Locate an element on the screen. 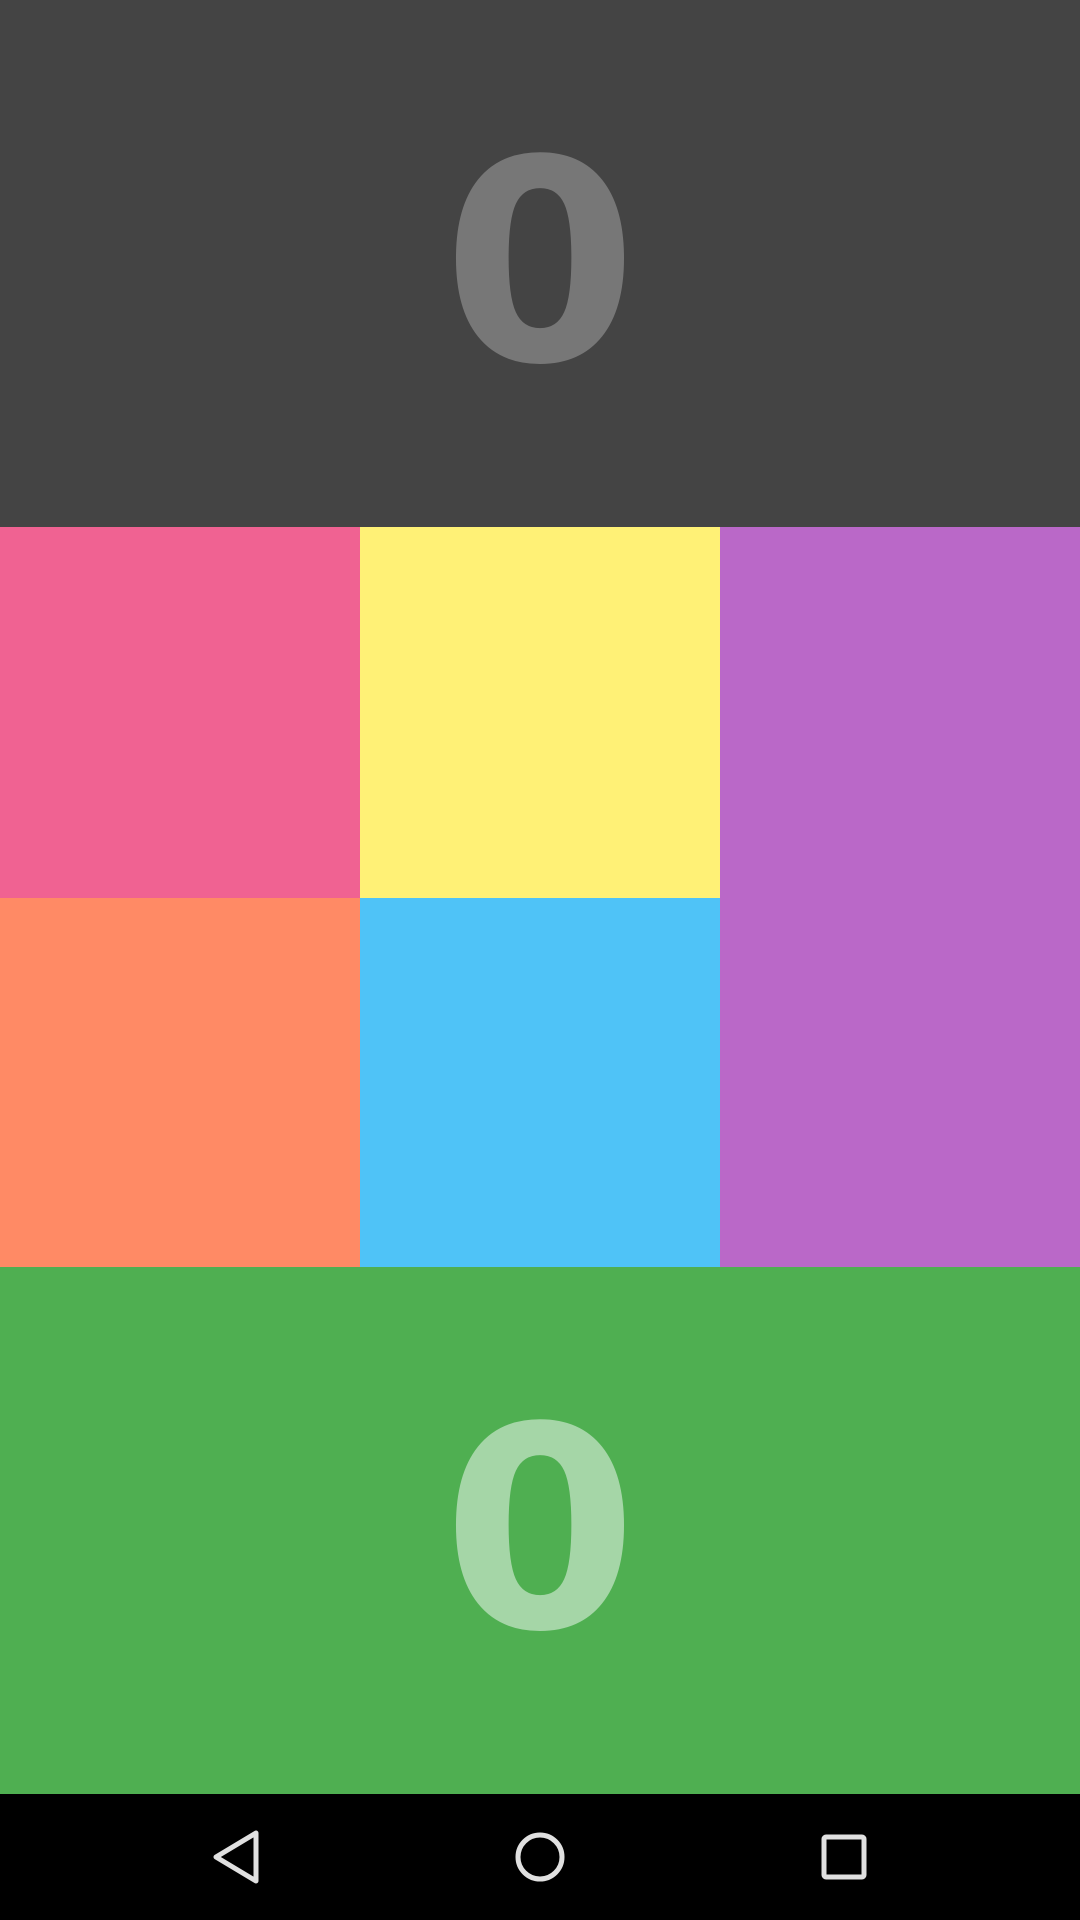  blue-tile is located at coordinates (540, 1082).